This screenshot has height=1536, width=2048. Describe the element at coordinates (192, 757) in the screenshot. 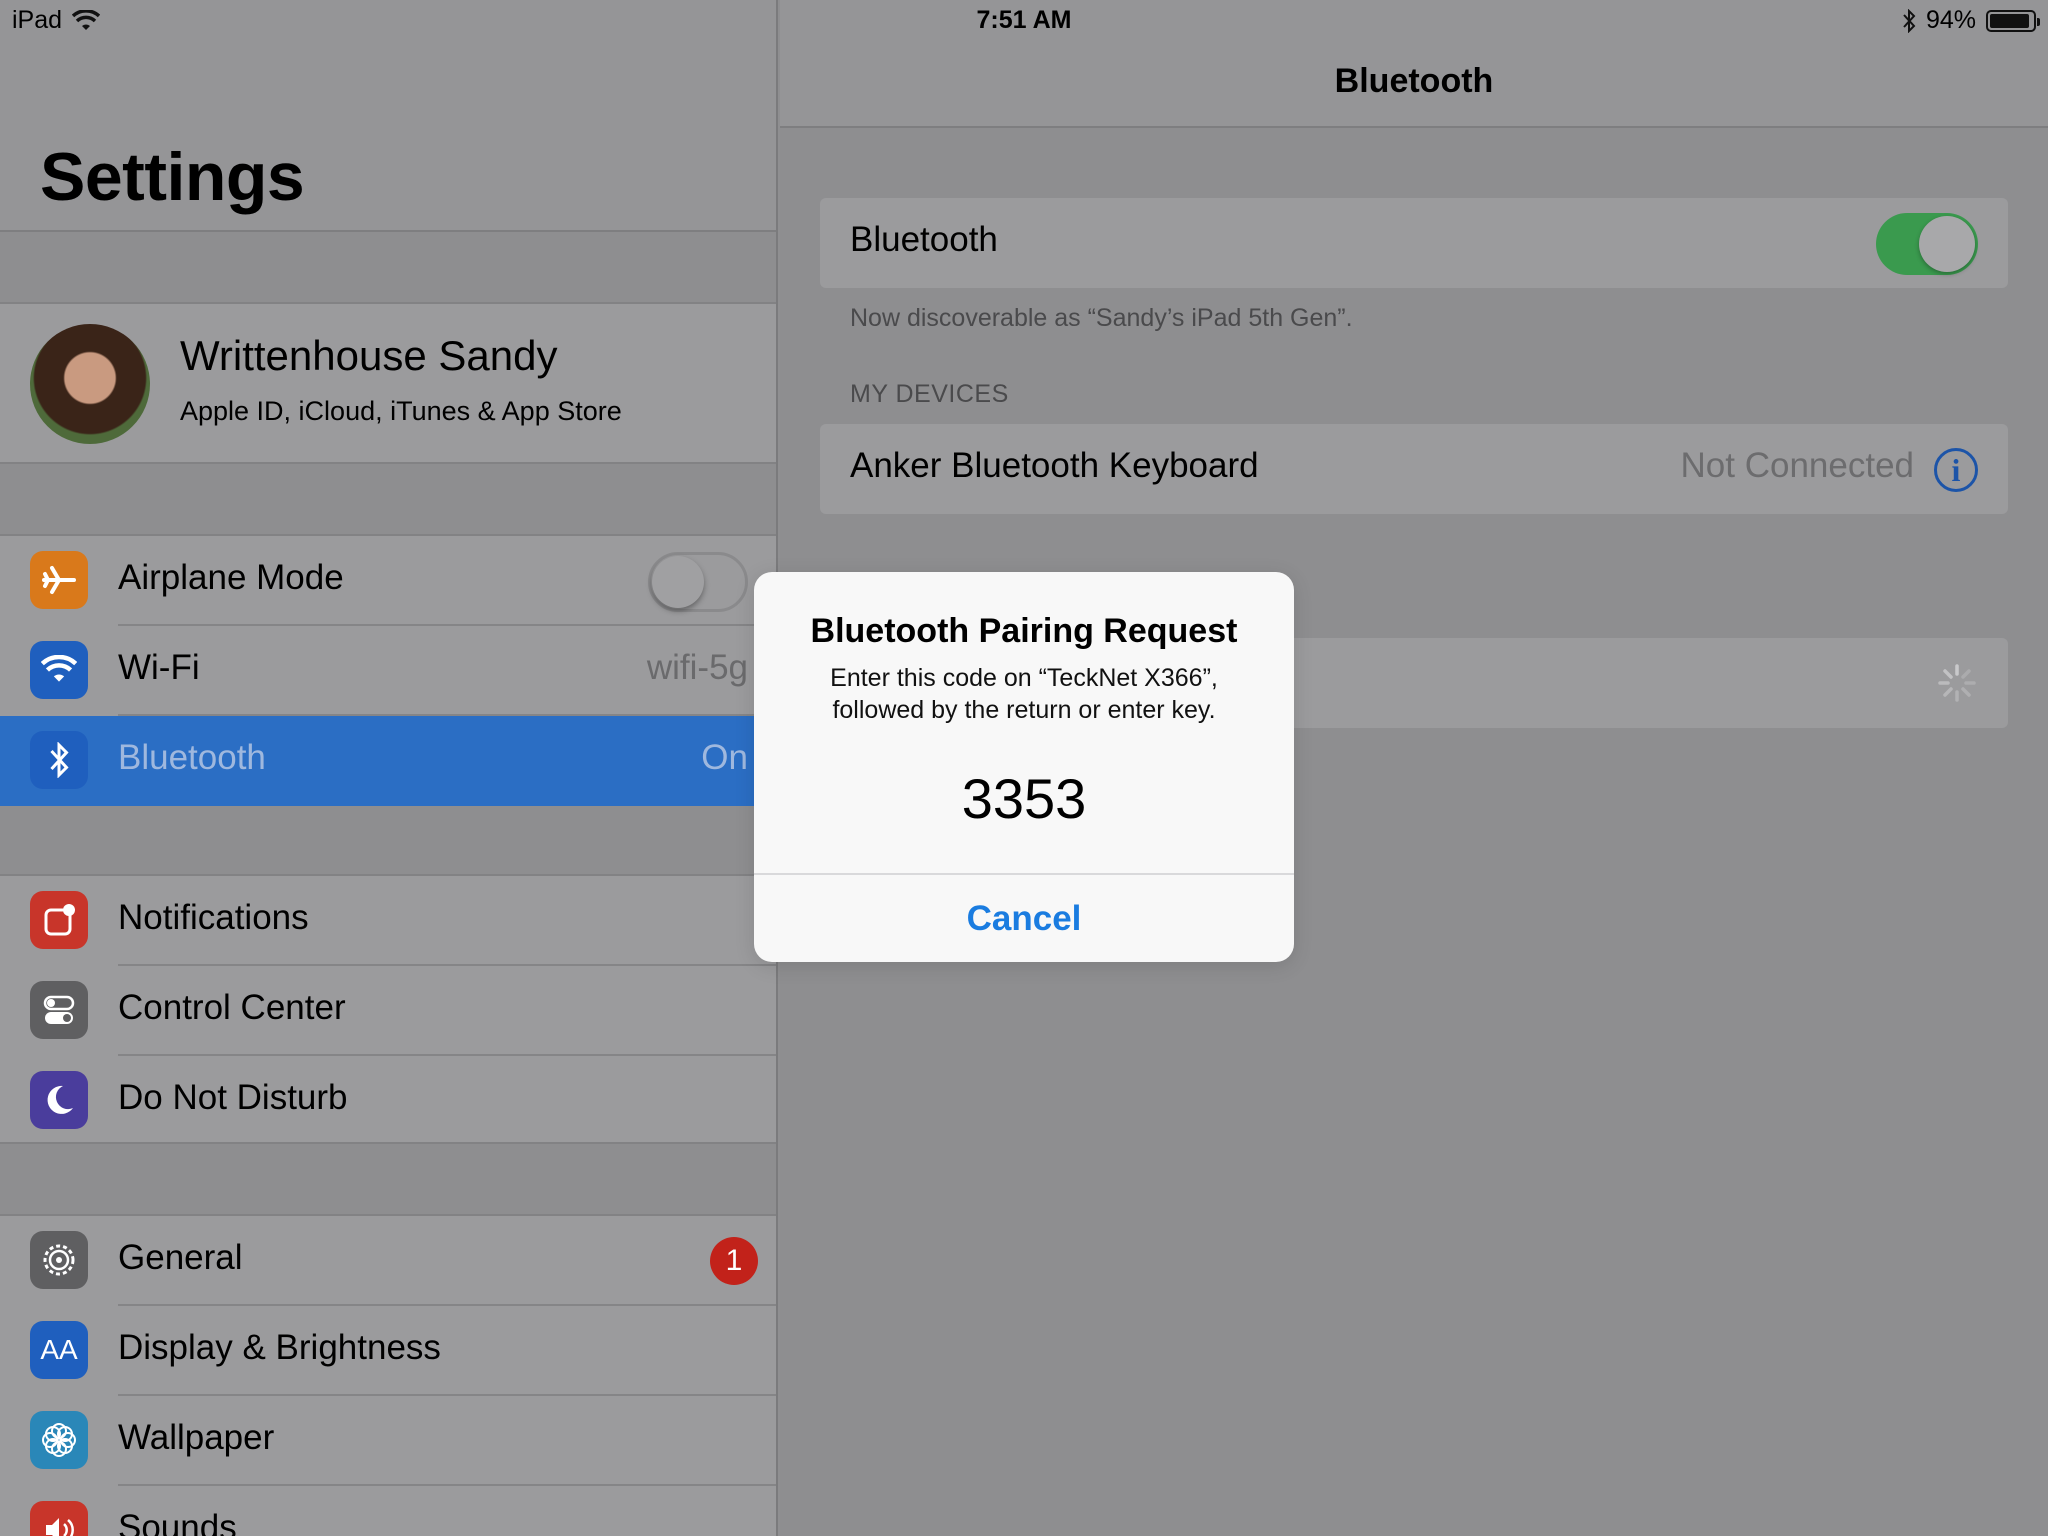

I see `sidebar-item-label: Bluetooth` at that location.